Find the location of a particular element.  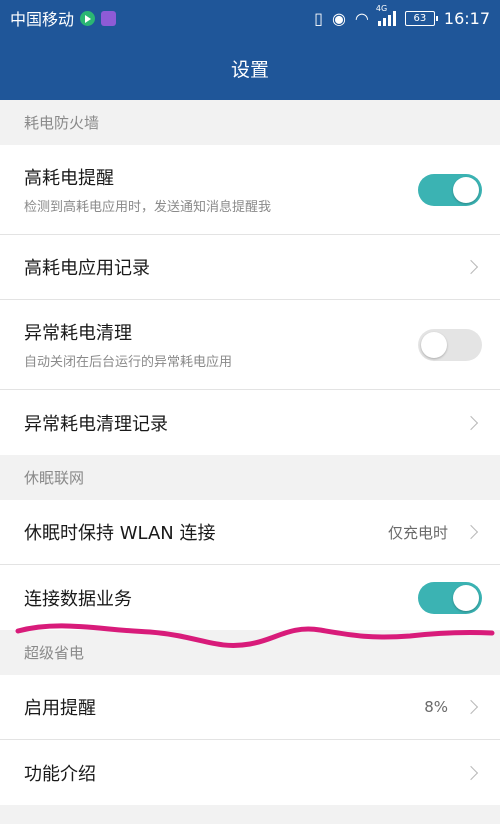

setting-feature-intro: 功能介绍 is located at coordinates (250, 772).